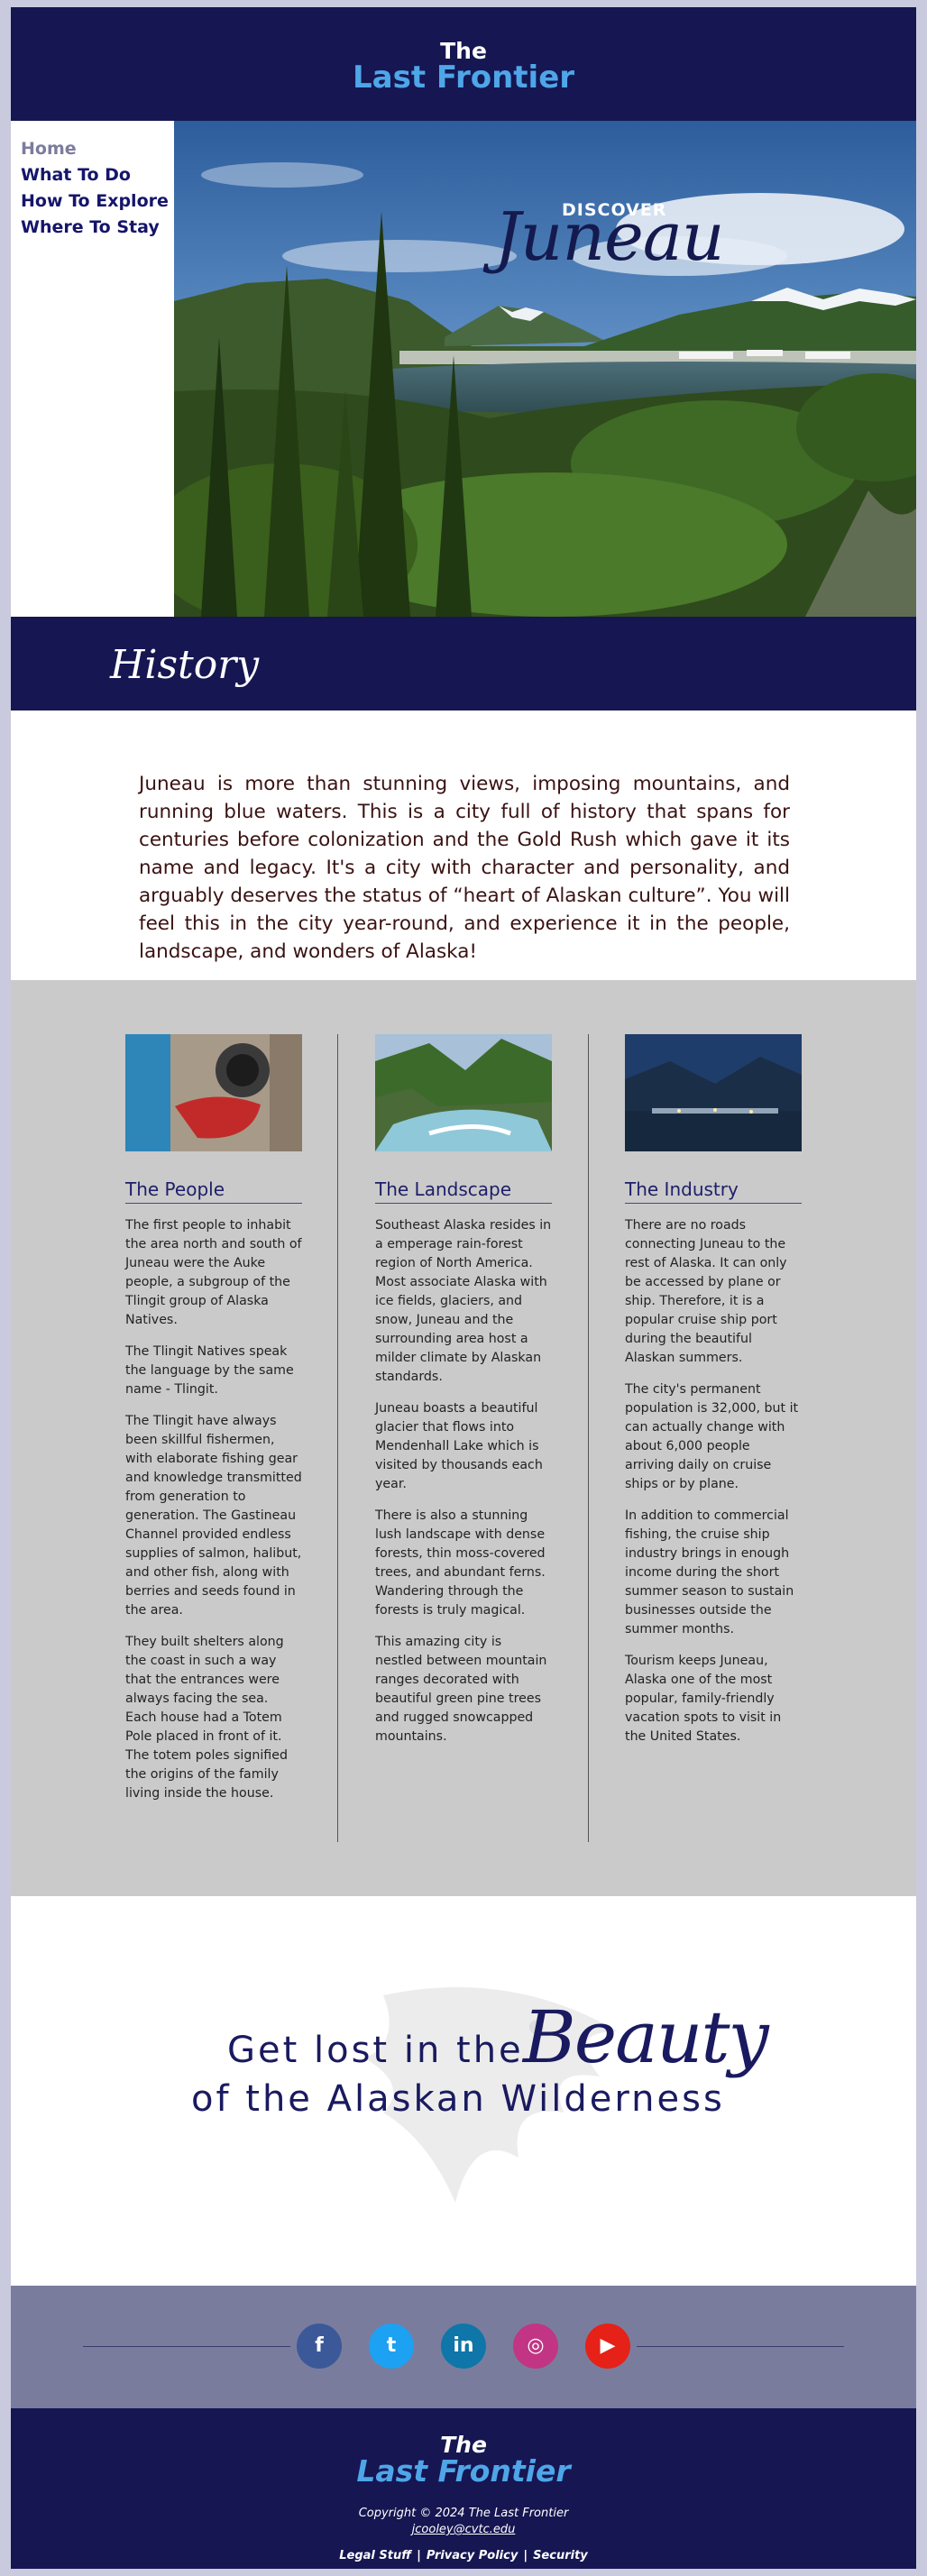 This screenshot has width=927, height=2576. What do you see at coordinates (463, 2471) in the screenshot?
I see `footer-logo-name: Last Frontier` at bounding box center [463, 2471].